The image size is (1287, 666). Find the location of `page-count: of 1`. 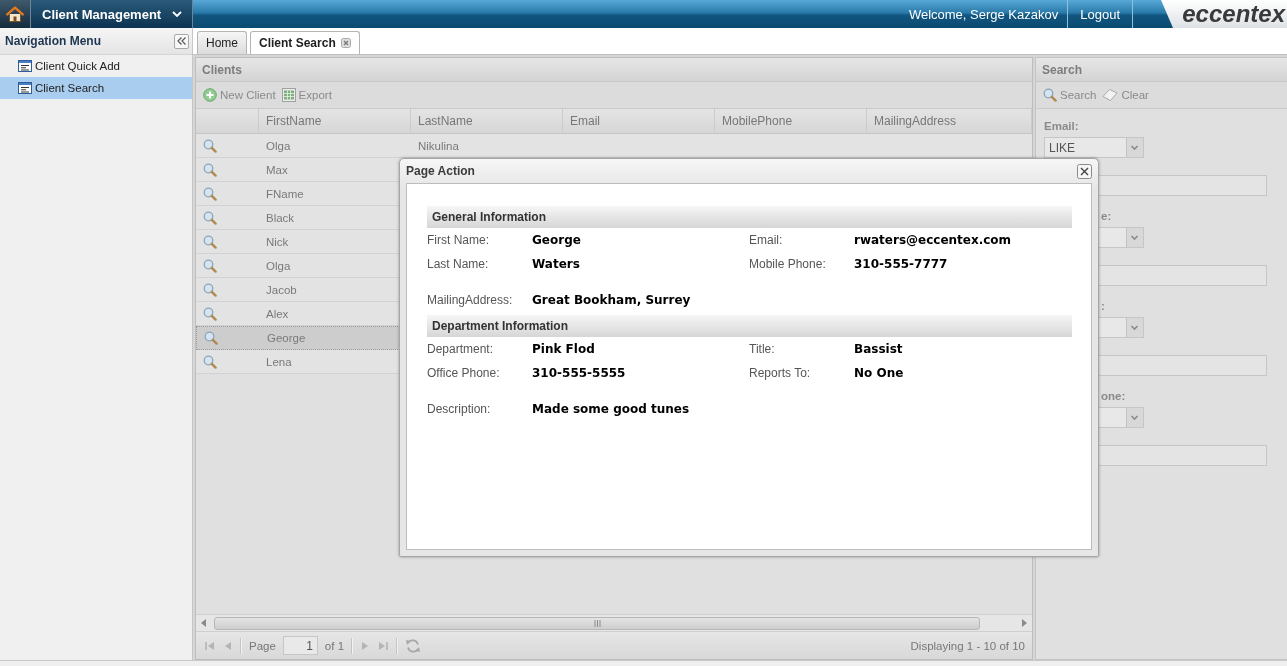

page-count: of 1 is located at coordinates (334, 645).